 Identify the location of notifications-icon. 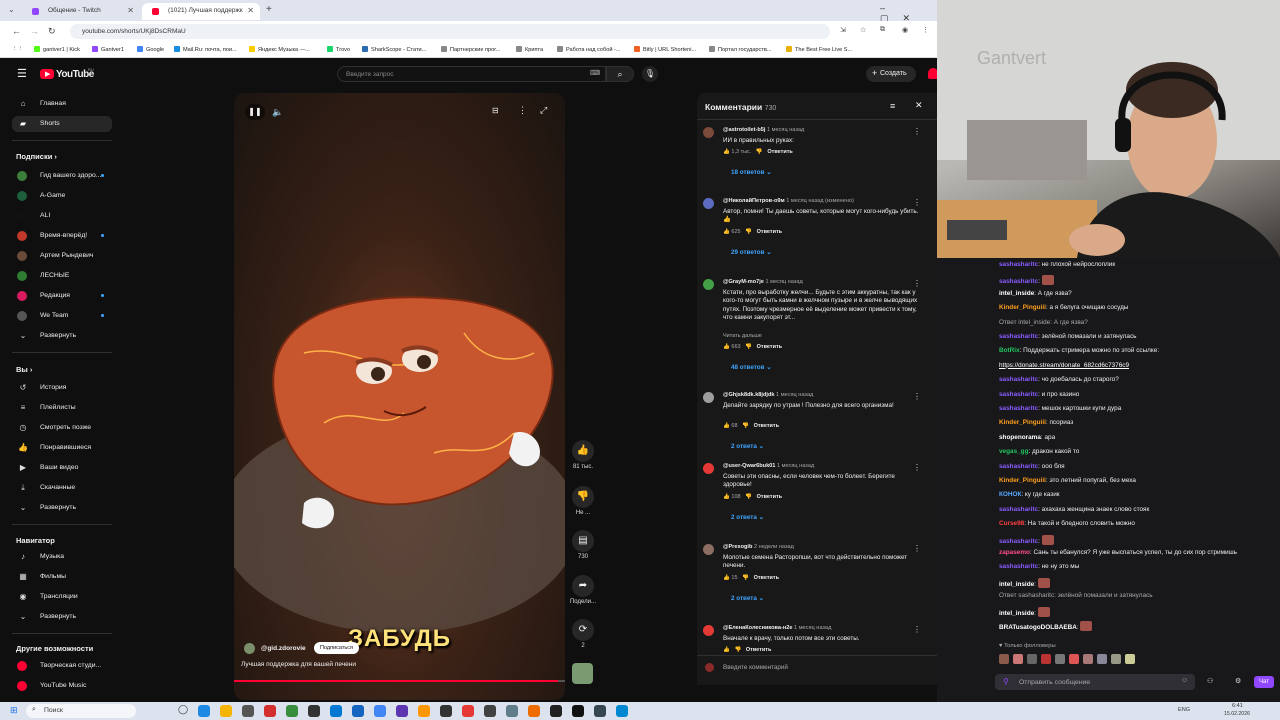
(932, 73).